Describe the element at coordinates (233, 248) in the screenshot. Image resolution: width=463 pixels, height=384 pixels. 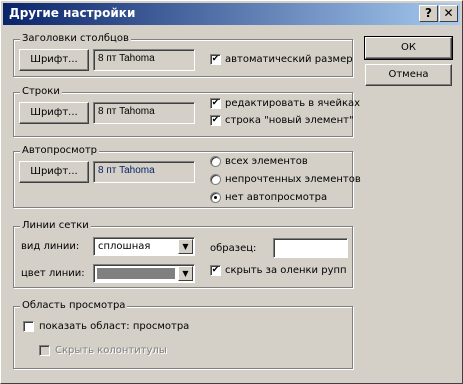
I see `sample-label: образец:` at that location.